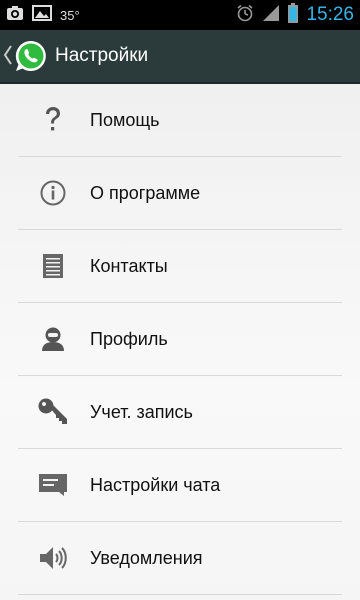 The image size is (360, 600). Describe the element at coordinates (53, 485) in the screenshot. I see `chat-settings-icon` at that location.